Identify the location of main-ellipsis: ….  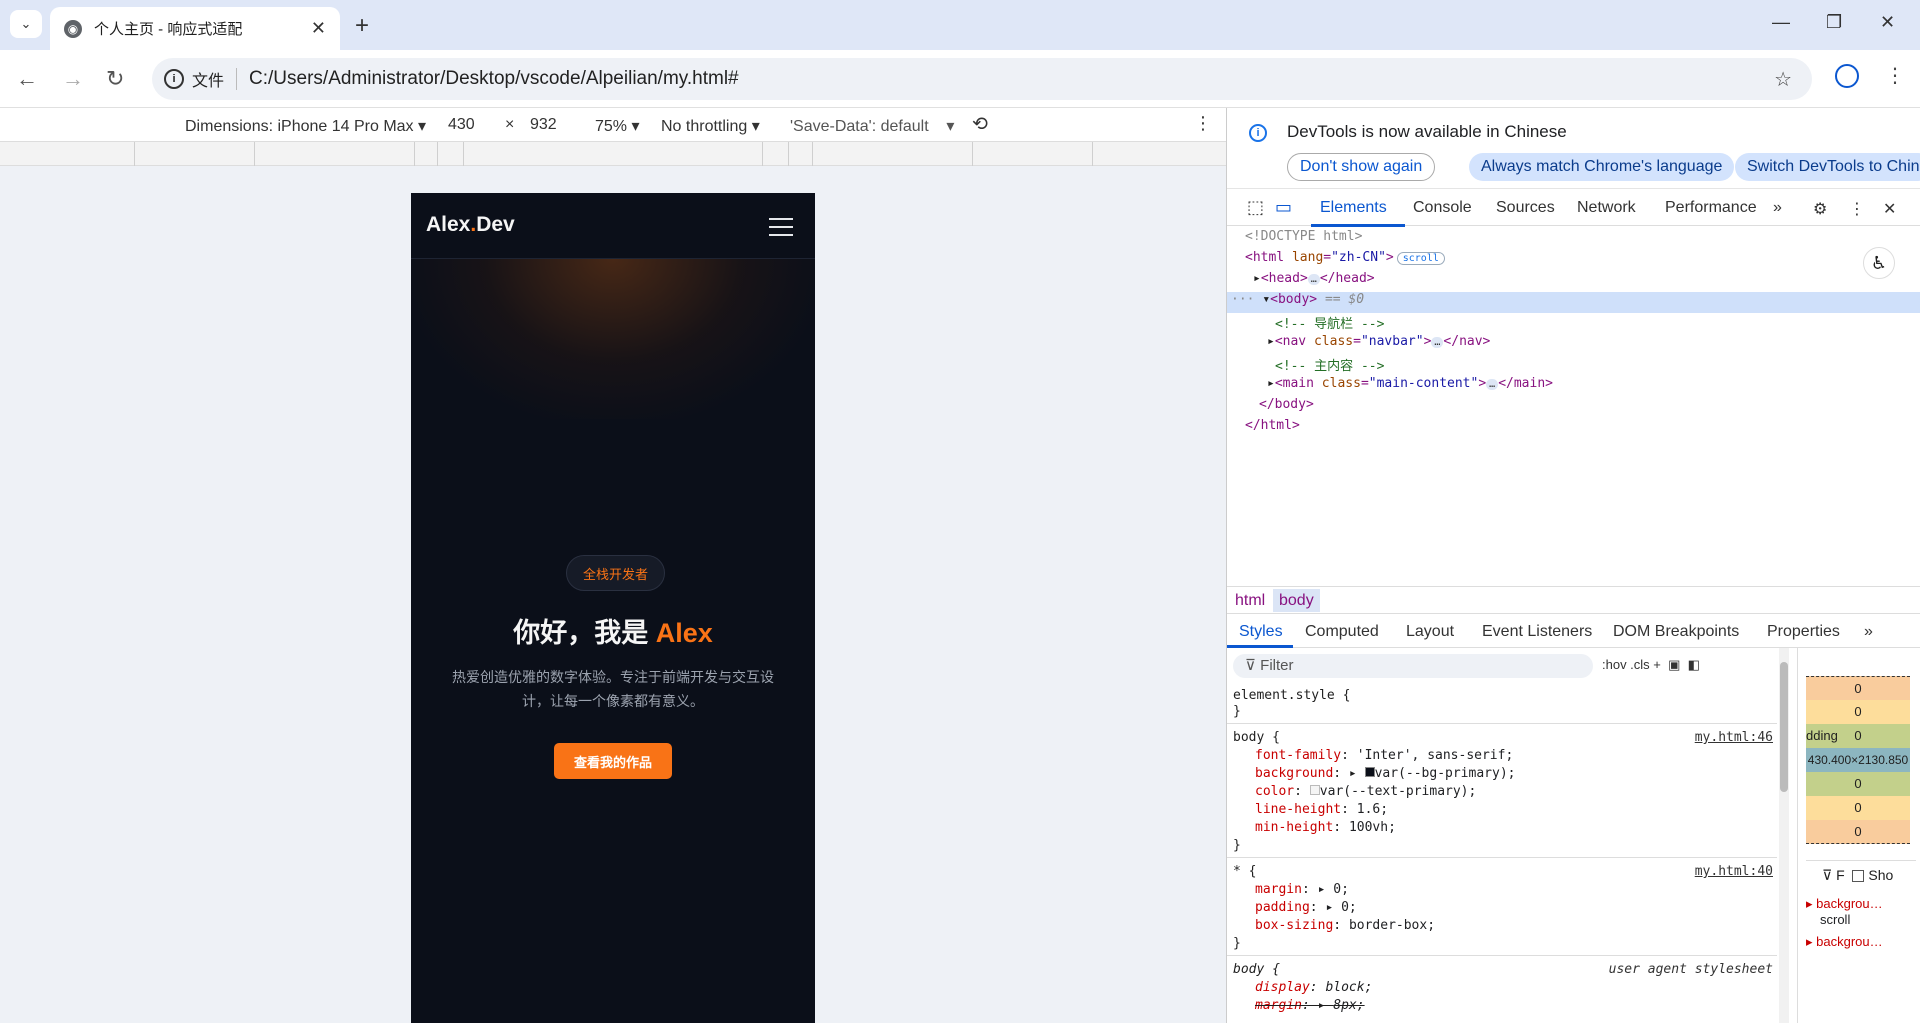
(1492, 384).